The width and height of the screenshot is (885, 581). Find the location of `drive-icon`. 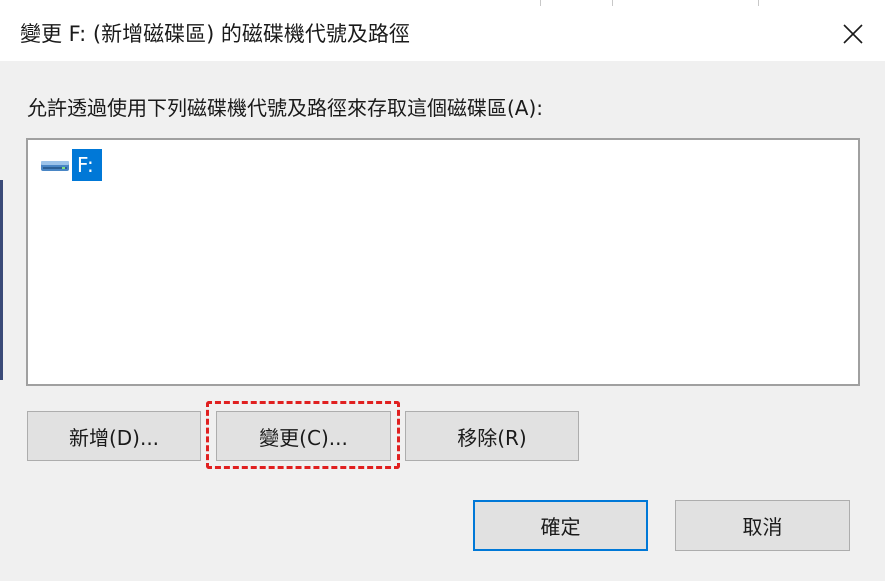

drive-icon is located at coordinates (55, 166).